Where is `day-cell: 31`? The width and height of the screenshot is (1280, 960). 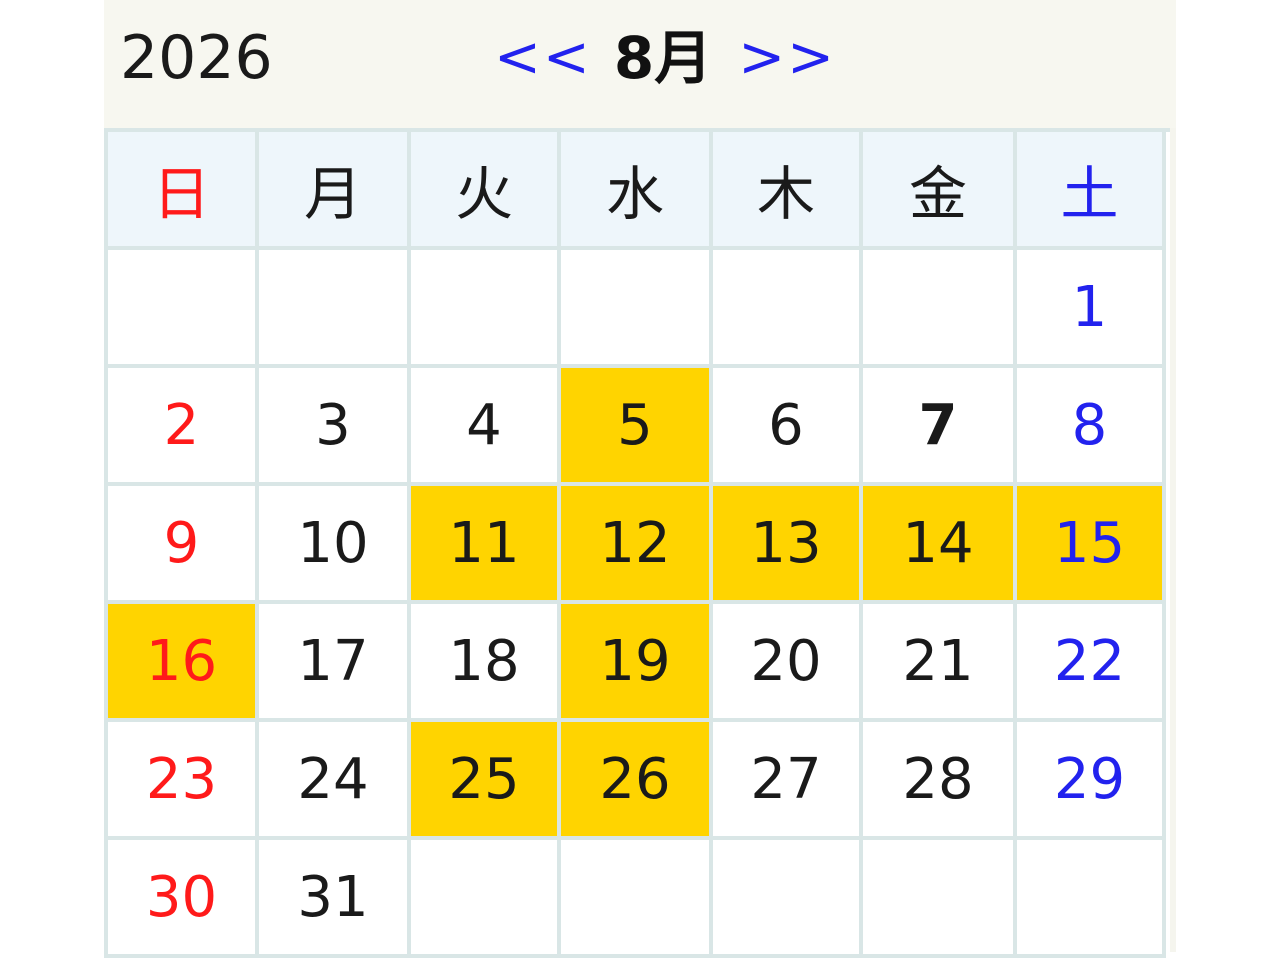 day-cell: 31 is located at coordinates (335, 899).